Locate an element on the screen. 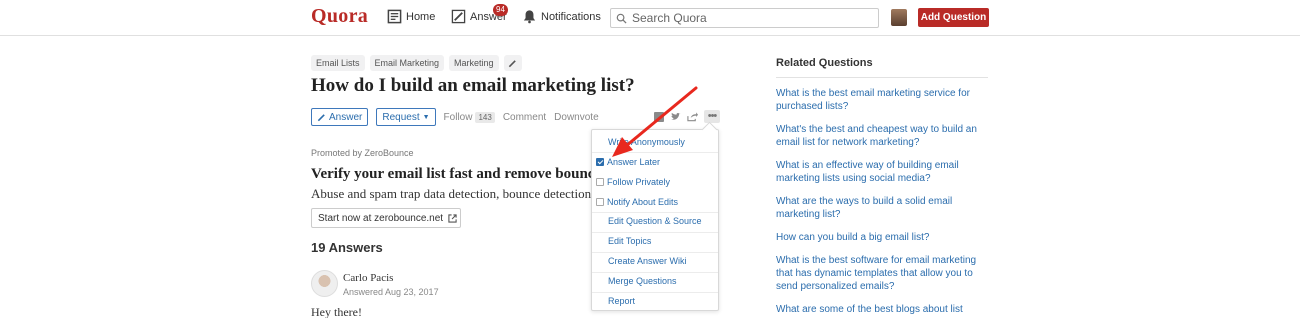 The height and width of the screenshot is (318, 1300). request-button: Request ▼ is located at coordinates (406, 117).